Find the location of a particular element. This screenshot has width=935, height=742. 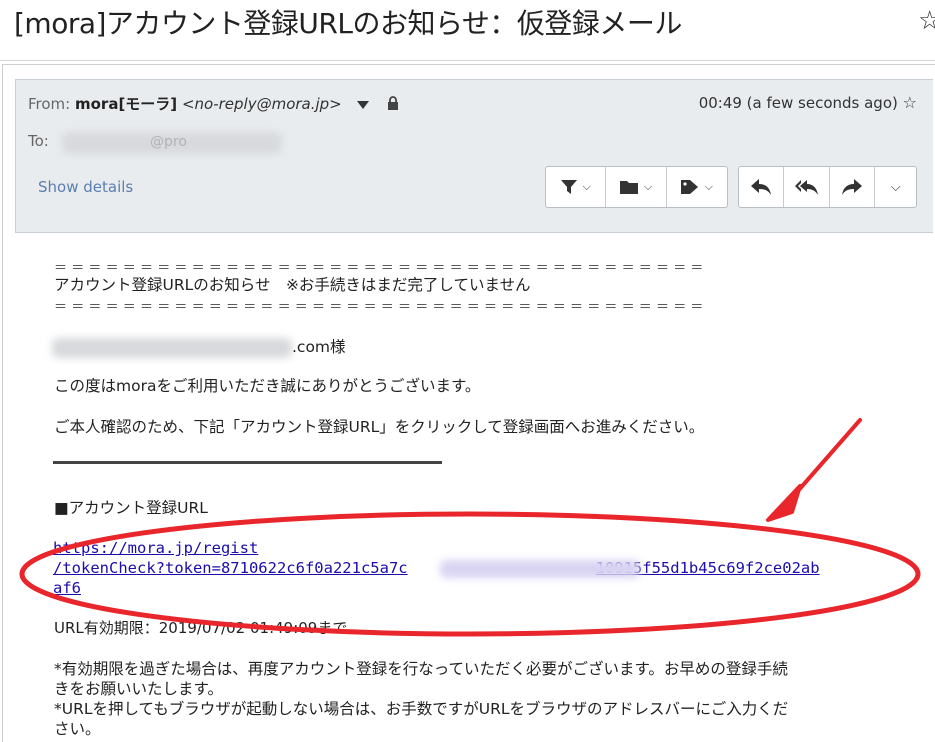

timestamp: 00:49 (a few seconds ago) ☆ is located at coordinates (808, 102).